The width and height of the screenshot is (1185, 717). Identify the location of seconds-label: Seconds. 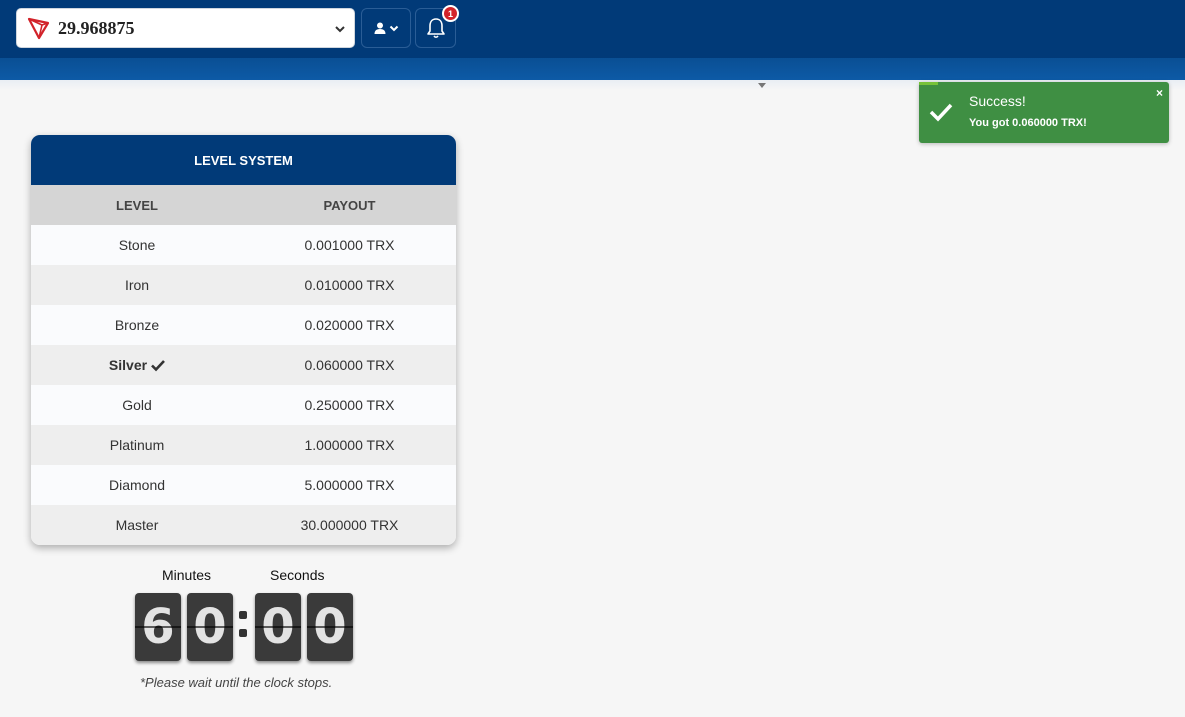
(297, 575).